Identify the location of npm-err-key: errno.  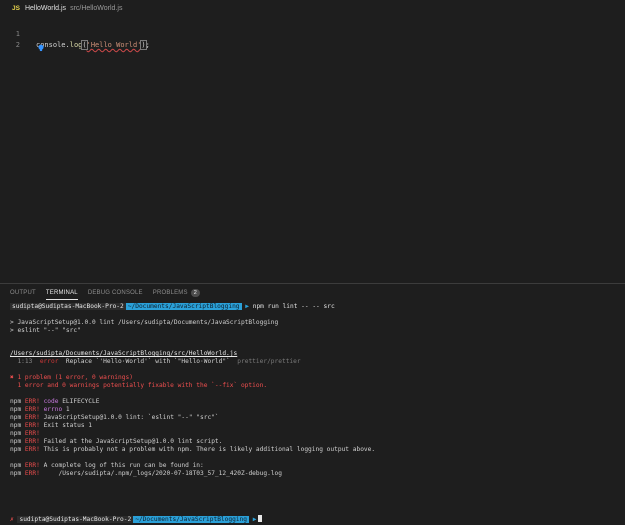
(53, 409).